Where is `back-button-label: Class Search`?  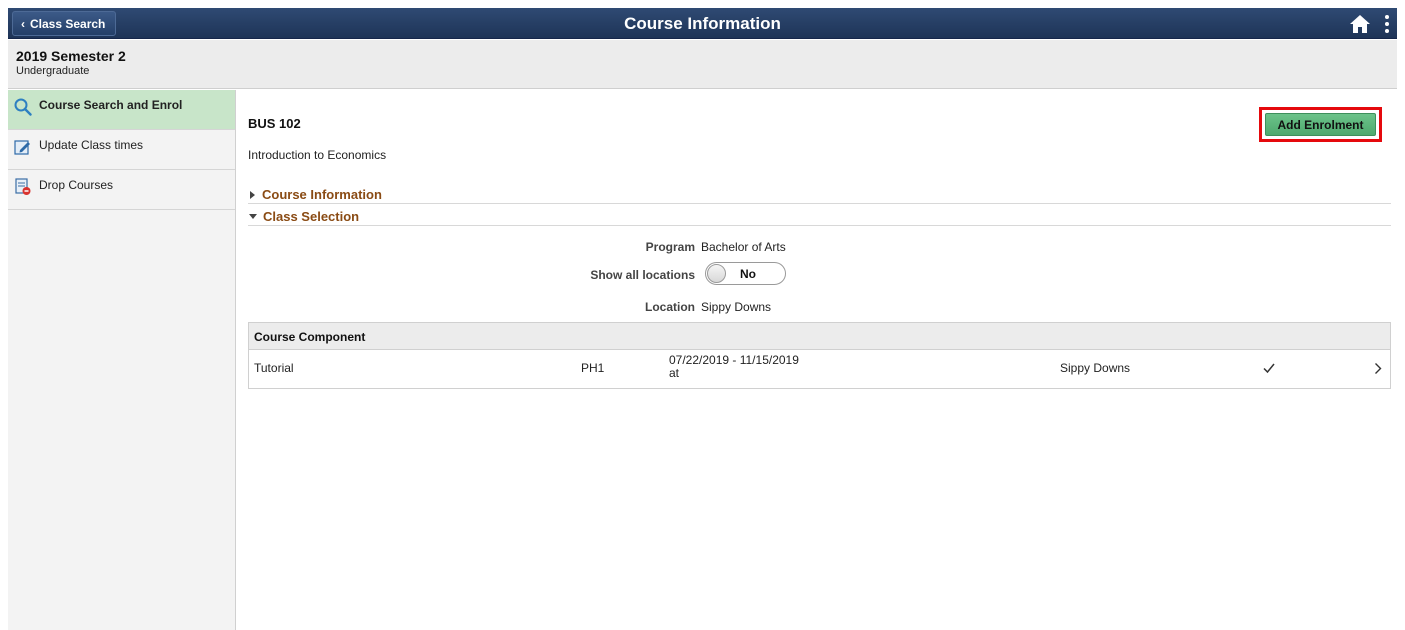
back-button-label: Class Search is located at coordinates (68, 23).